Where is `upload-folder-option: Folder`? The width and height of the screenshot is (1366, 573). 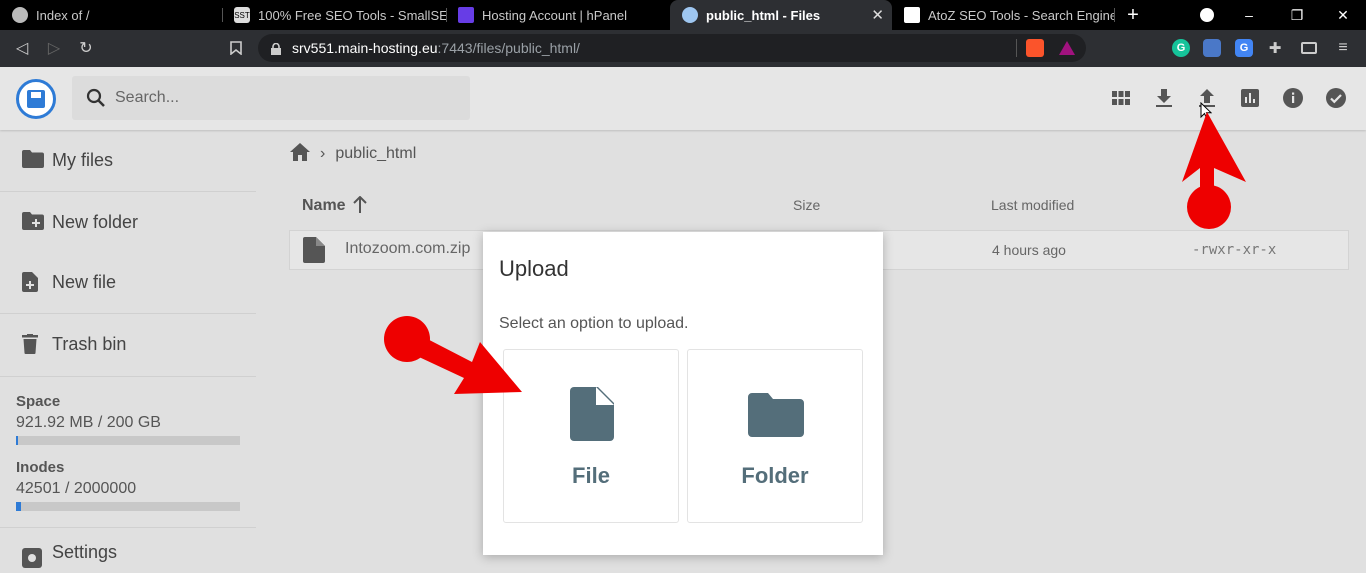 upload-folder-option: Folder is located at coordinates (775, 436).